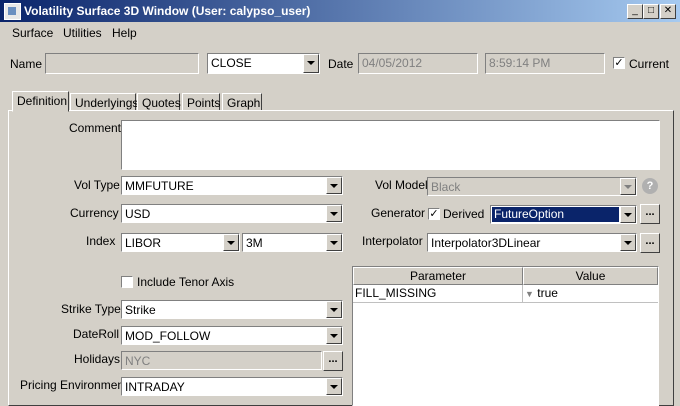 This screenshot has width=680, height=406. Describe the element at coordinates (401, 185) in the screenshot. I see `vol-model-label: Vol Model` at that location.